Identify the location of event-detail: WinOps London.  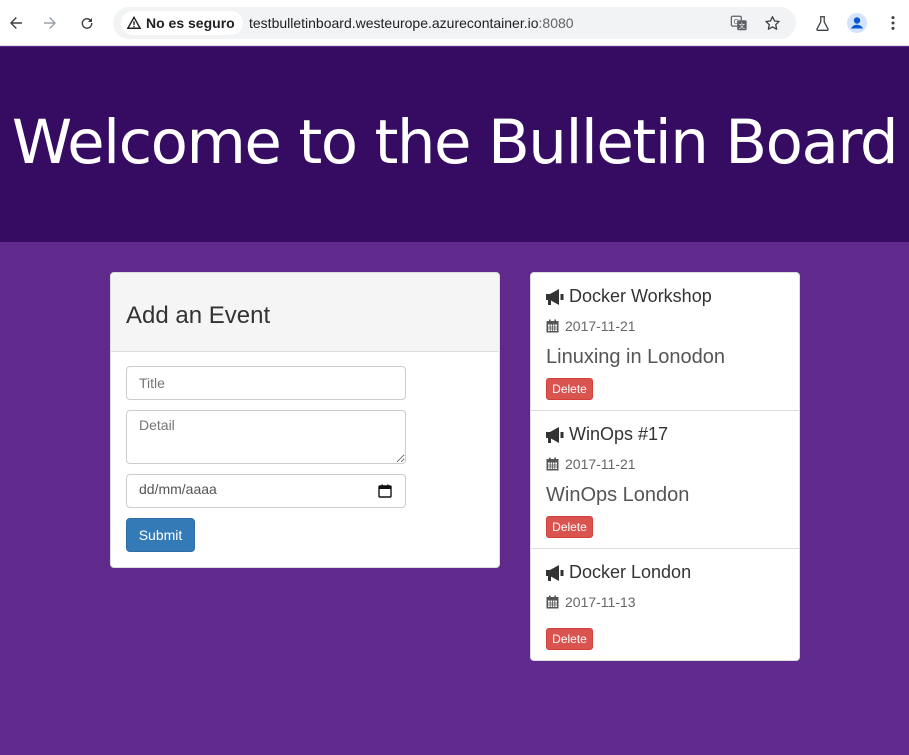
(618, 495).